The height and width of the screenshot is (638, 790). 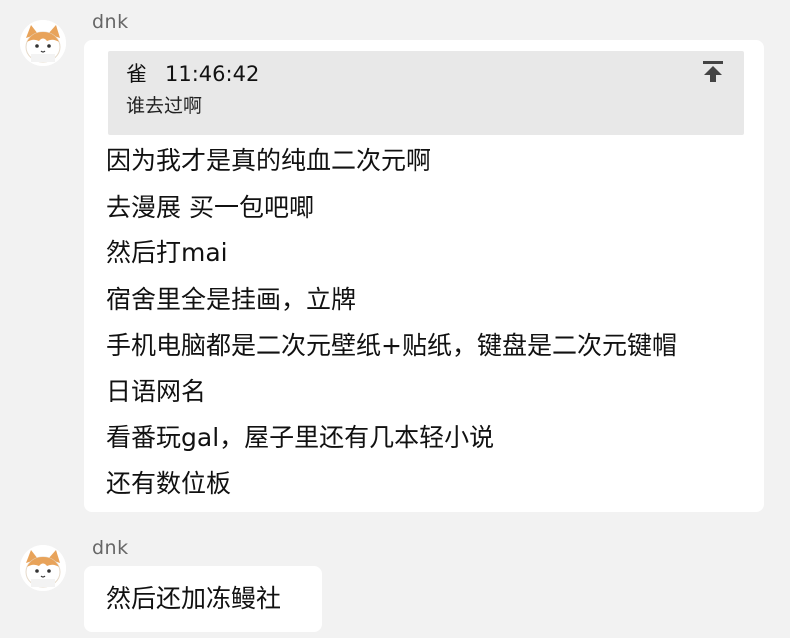 What do you see at coordinates (210, 207) in the screenshot?
I see `message-line: 去漫展 买一包吧唧` at bounding box center [210, 207].